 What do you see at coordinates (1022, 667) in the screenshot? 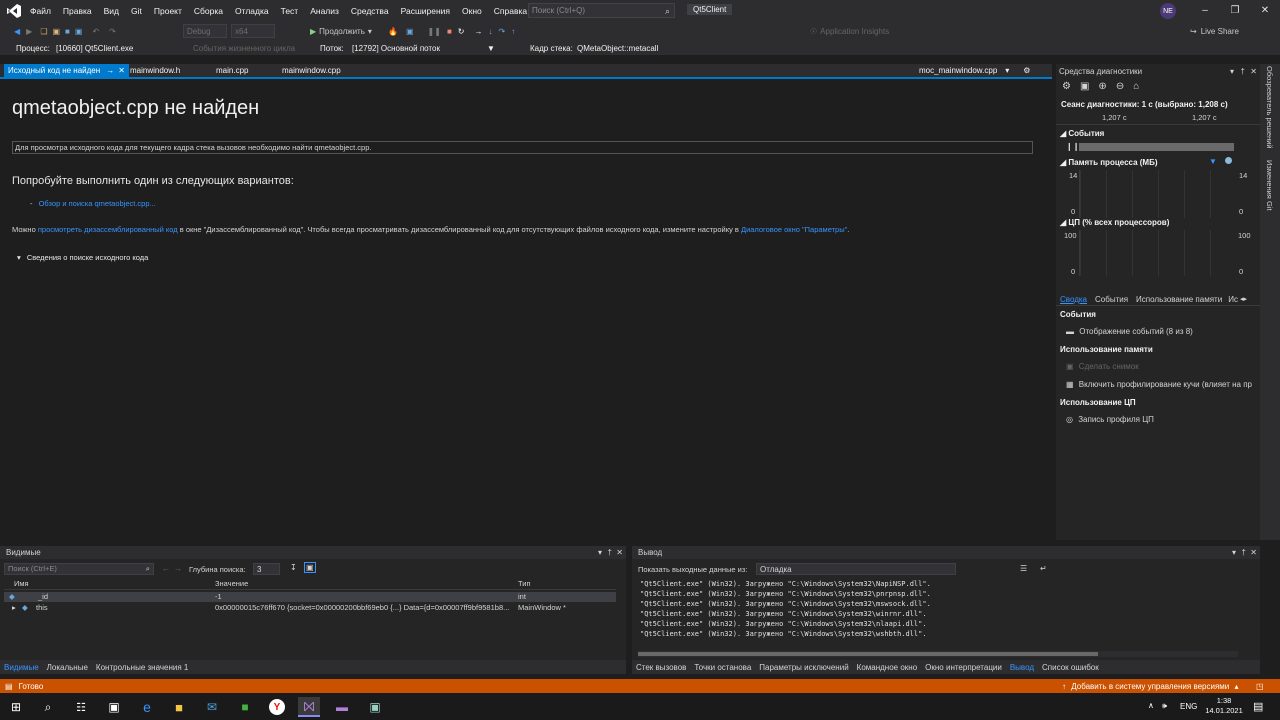
I see `tab-output: Вывод` at bounding box center [1022, 667].